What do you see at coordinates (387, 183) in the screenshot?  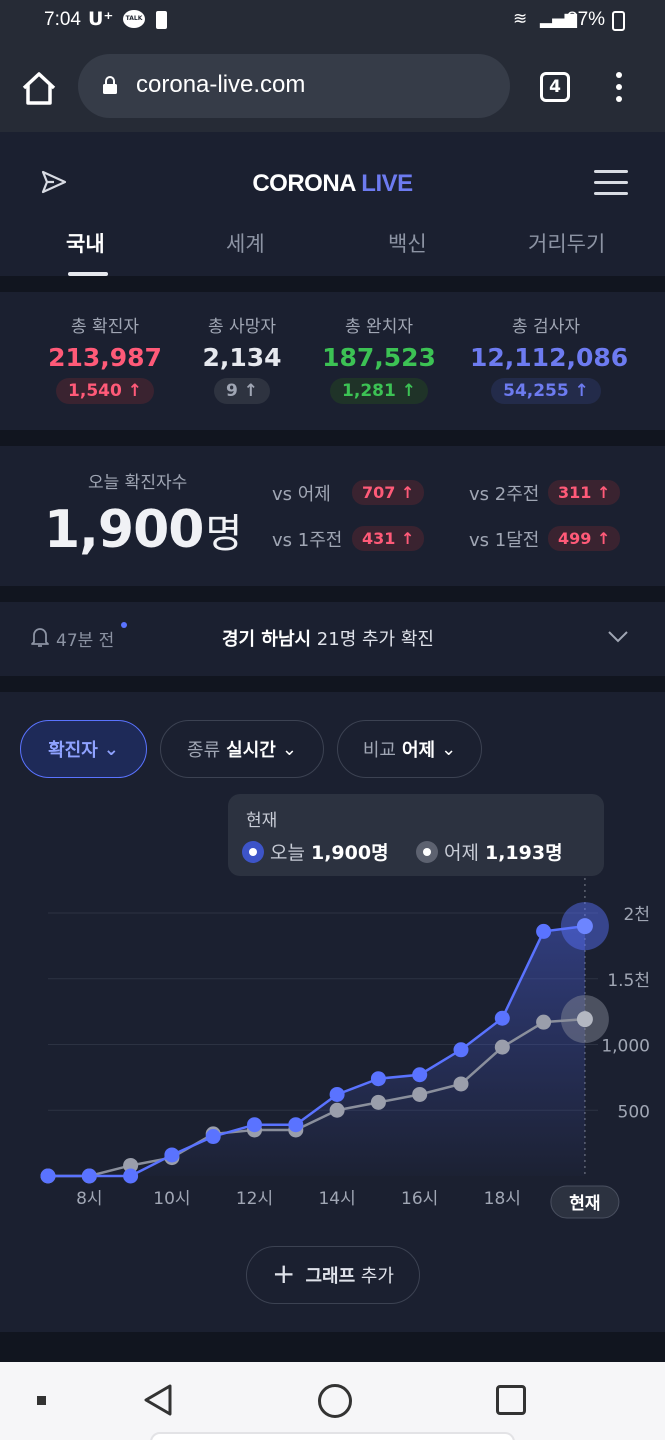 I see `logo-live: LIVE` at bounding box center [387, 183].